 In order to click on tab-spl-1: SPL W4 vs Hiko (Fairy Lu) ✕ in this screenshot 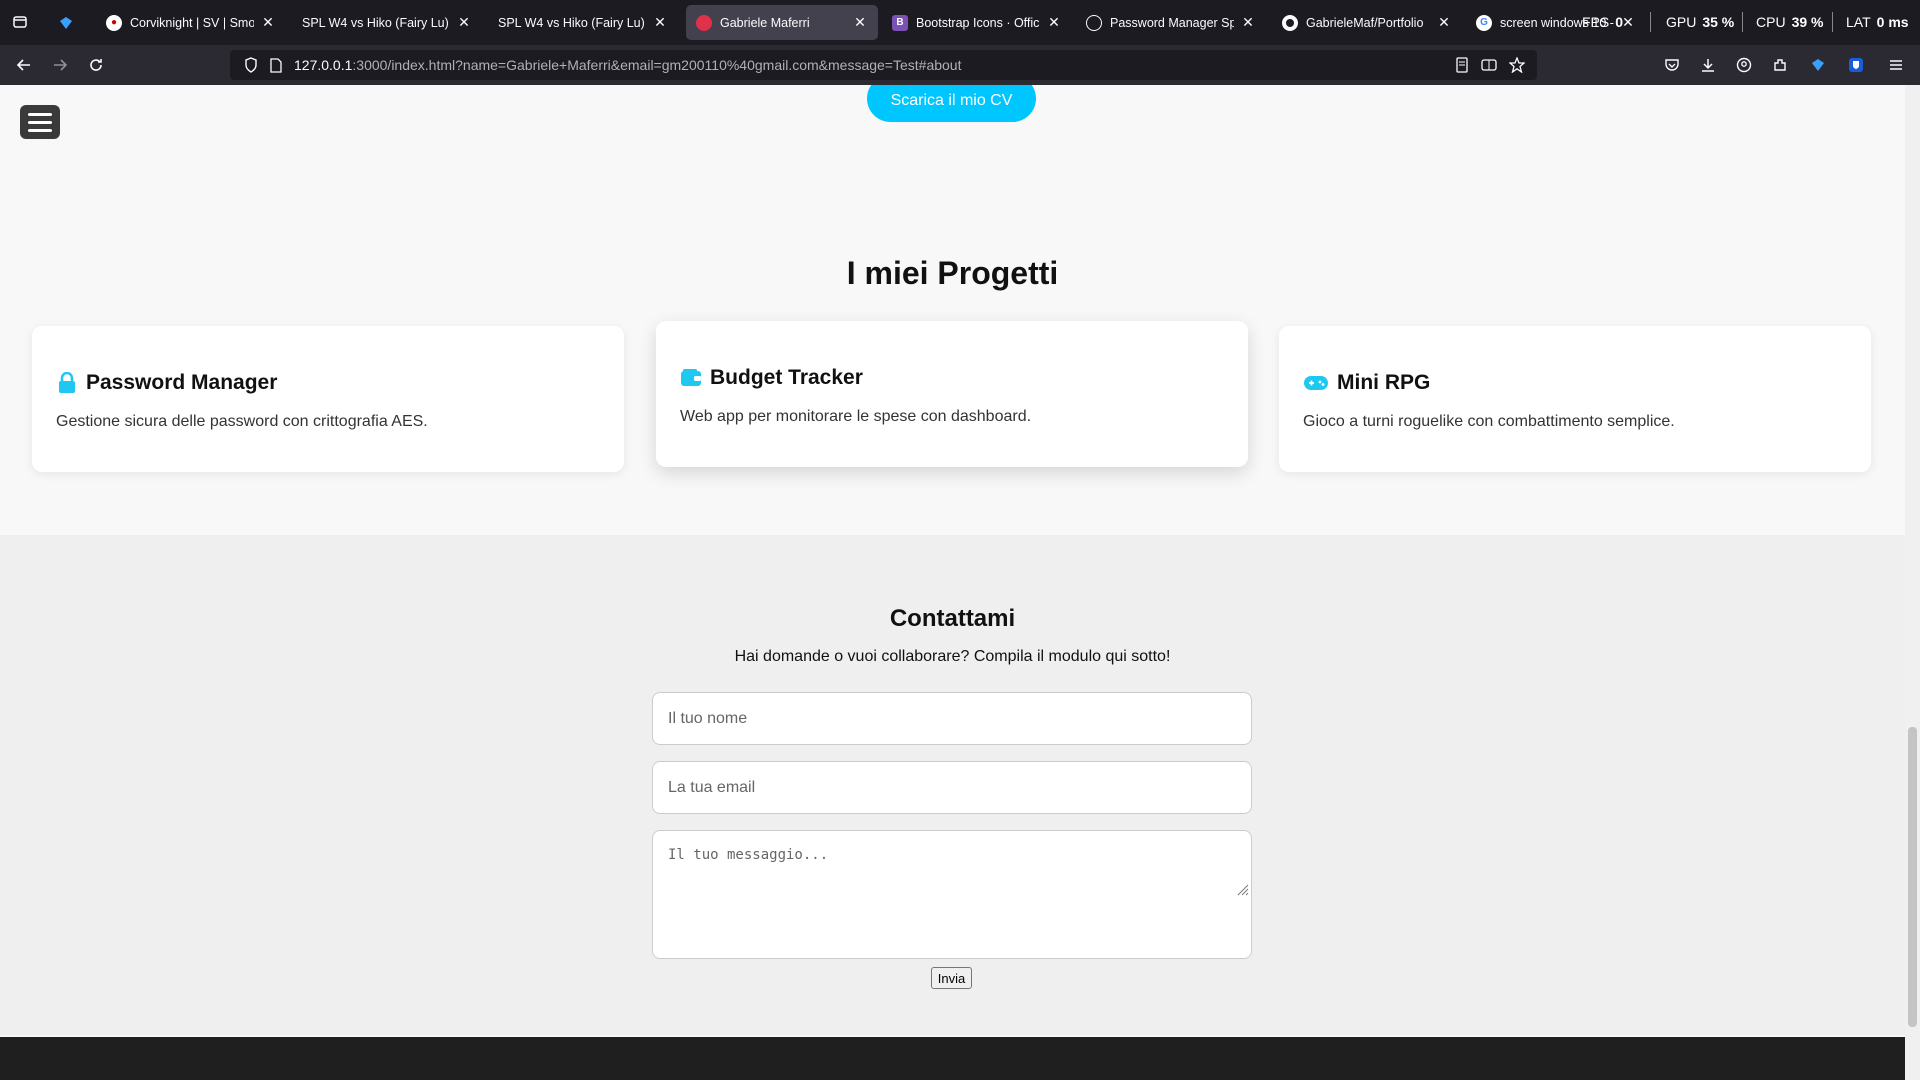, I will do `click(387, 22)`.